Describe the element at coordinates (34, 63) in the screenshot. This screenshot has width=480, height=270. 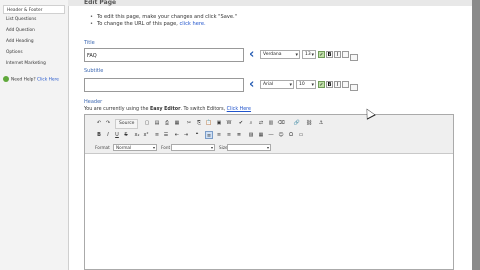
I see `sidebar-item-internet-marketing: Internet Marketing` at that location.